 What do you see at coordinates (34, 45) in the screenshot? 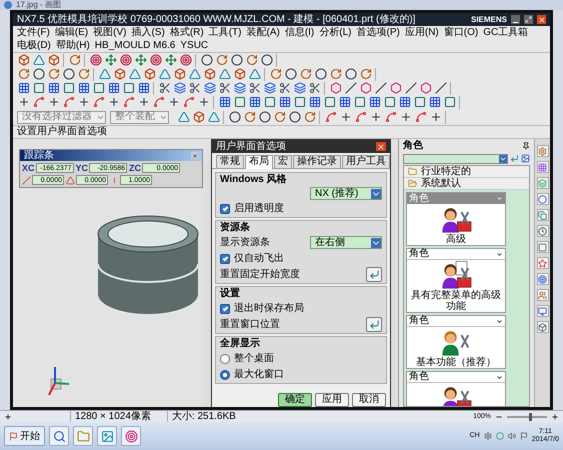
I see `menu-item: 电极(D)` at bounding box center [34, 45].